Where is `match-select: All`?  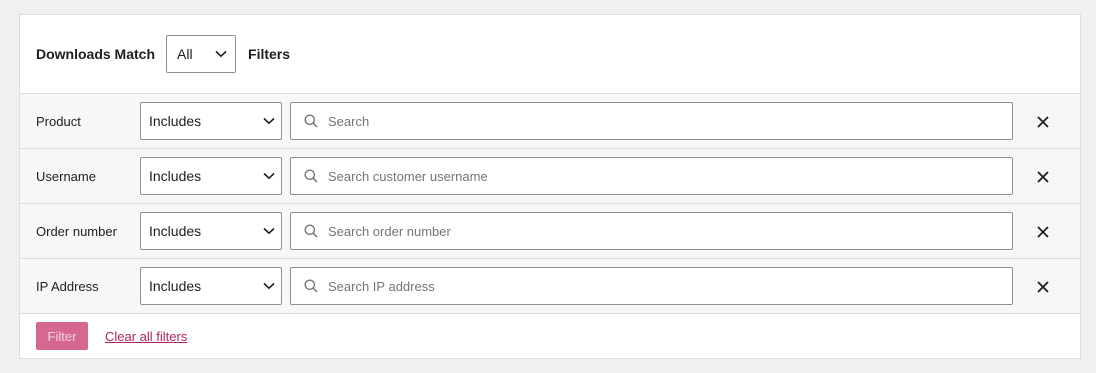 match-select: All is located at coordinates (201, 54).